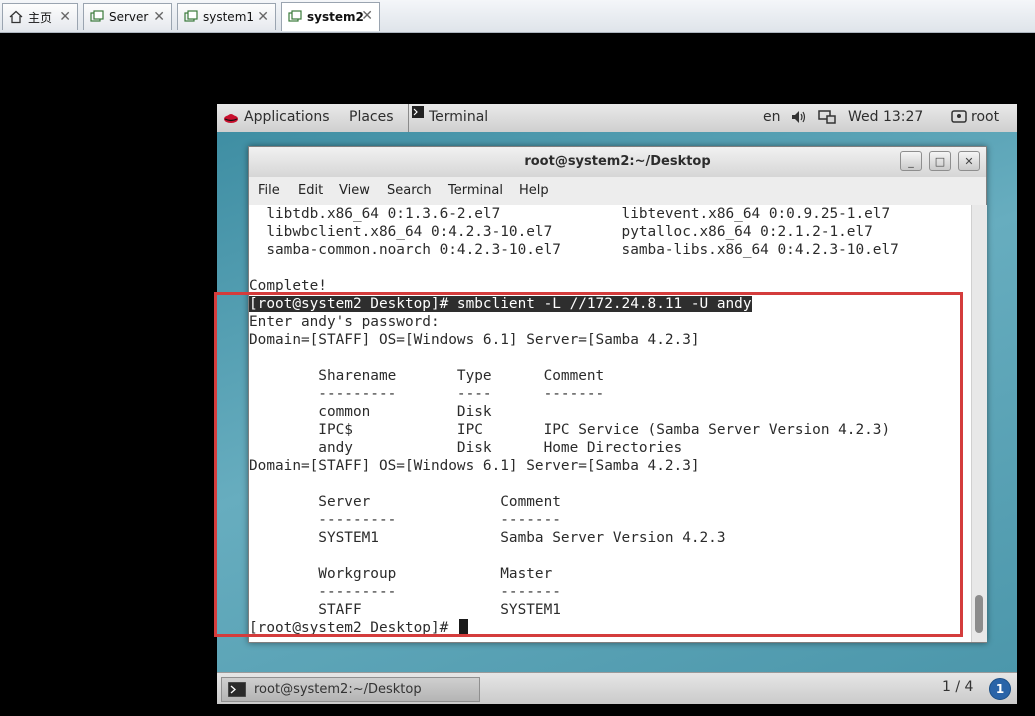  Describe the element at coordinates (534, 190) in the screenshot. I see `menu-help: Help` at that location.